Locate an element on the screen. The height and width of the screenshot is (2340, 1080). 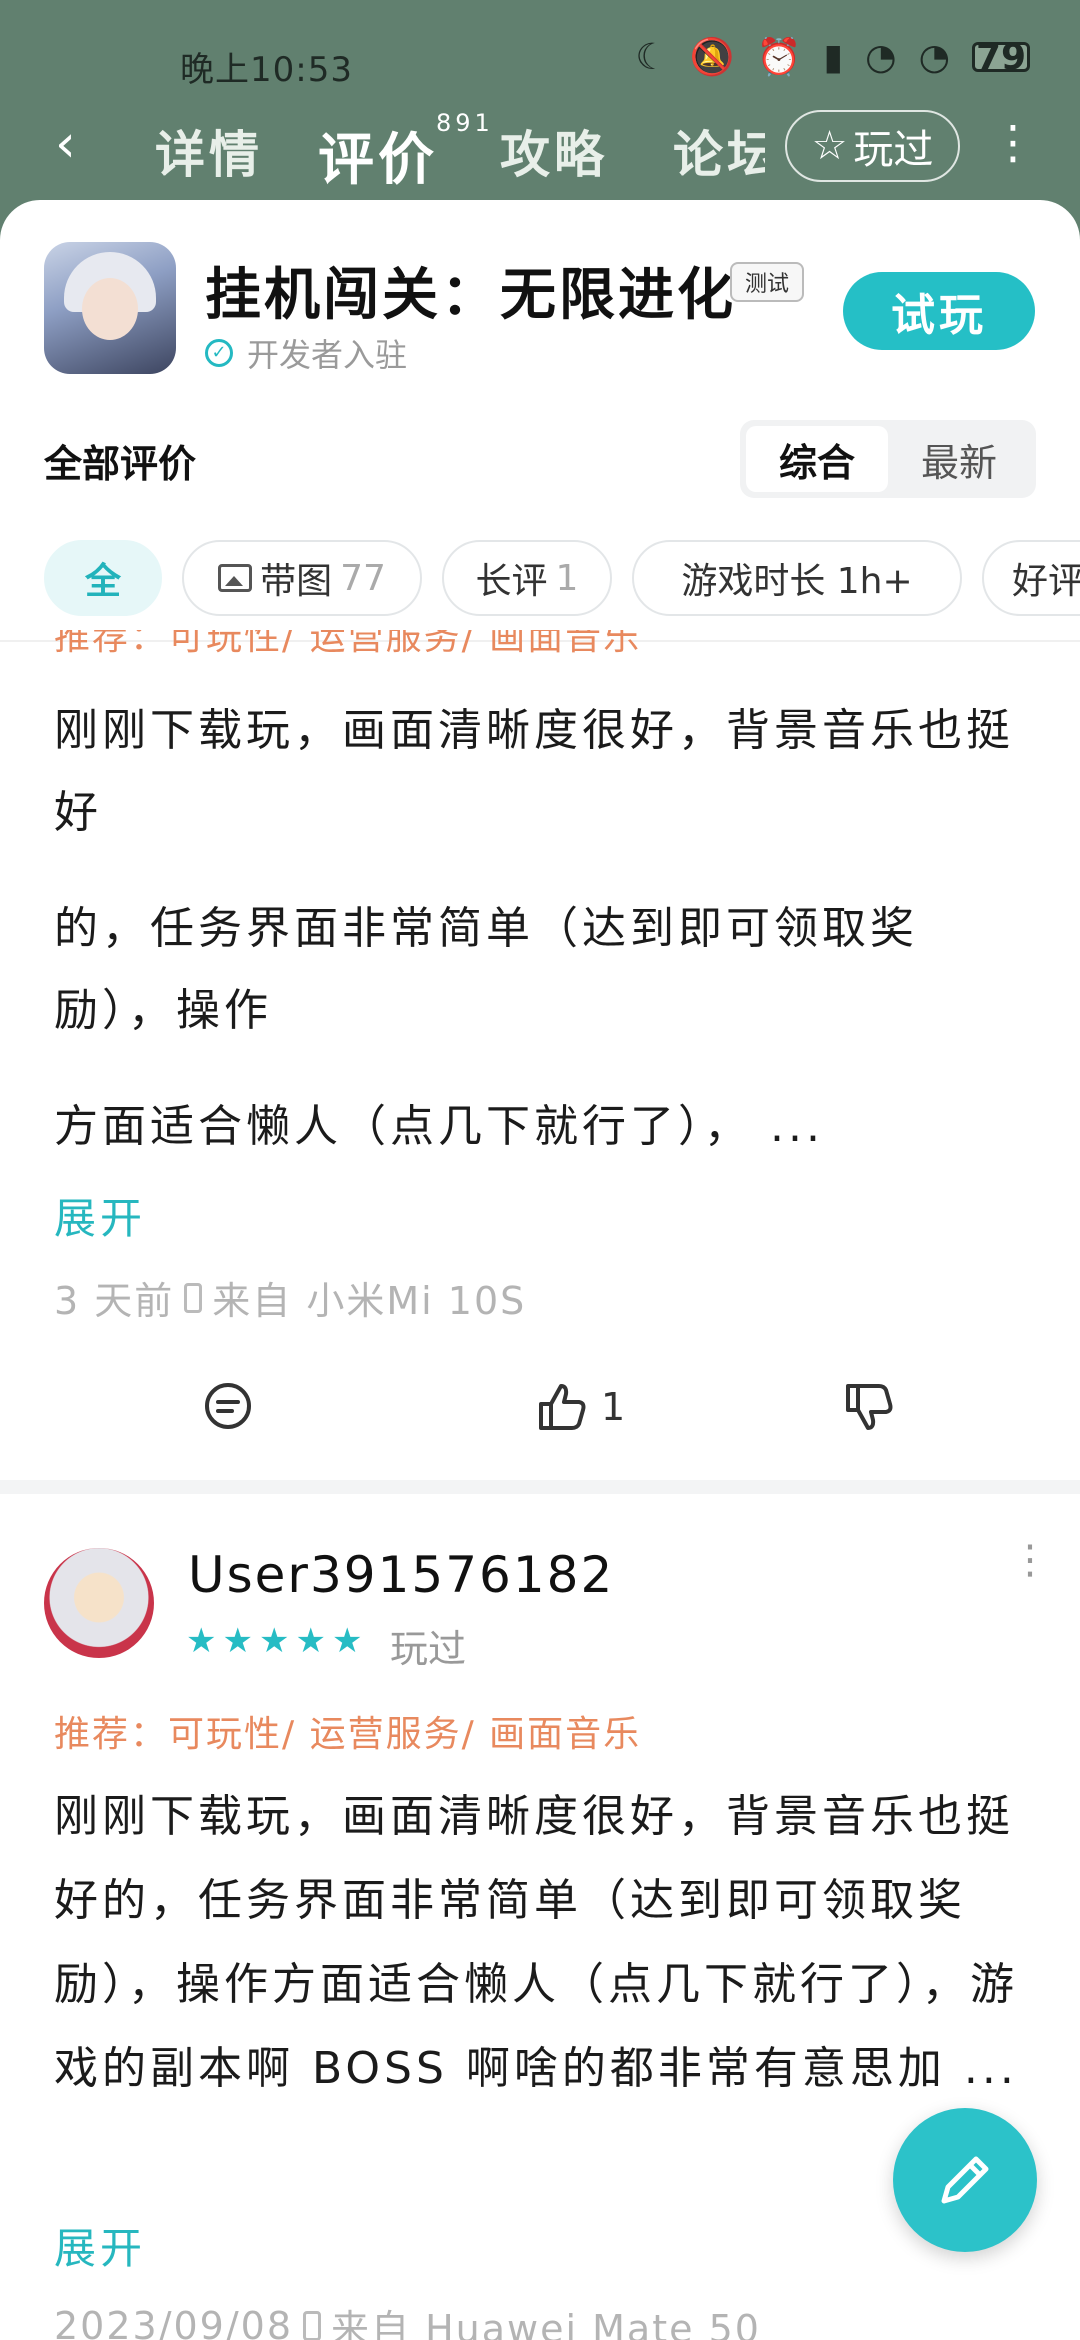
tab-reviews-label: 评价 is located at coordinates (378, 160).